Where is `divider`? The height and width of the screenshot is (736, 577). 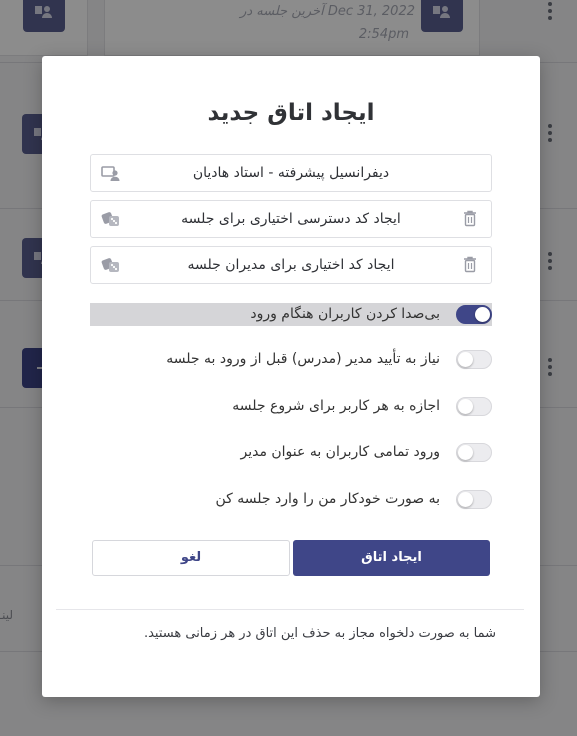
divider is located at coordinates (290, 609).